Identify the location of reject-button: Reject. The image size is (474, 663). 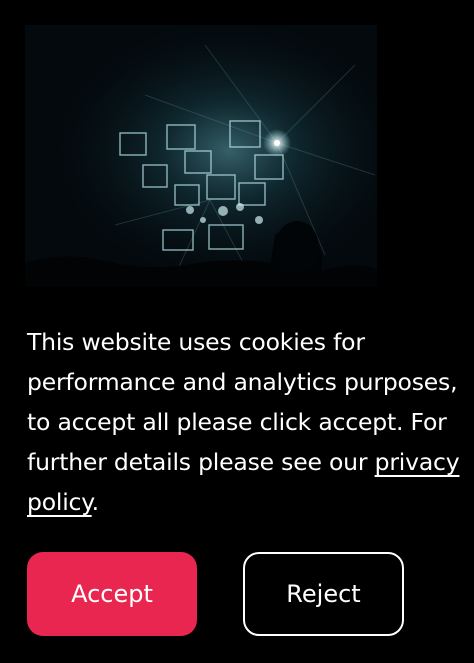
(323, 594).